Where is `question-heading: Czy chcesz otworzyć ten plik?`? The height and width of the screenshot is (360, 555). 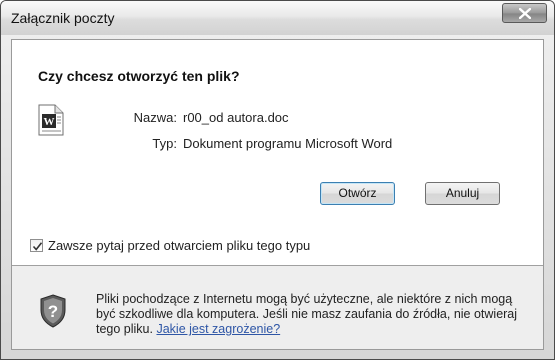 question-heading: Czy chcesz otworzyć ten plik? is located at coordinates (139, 76).